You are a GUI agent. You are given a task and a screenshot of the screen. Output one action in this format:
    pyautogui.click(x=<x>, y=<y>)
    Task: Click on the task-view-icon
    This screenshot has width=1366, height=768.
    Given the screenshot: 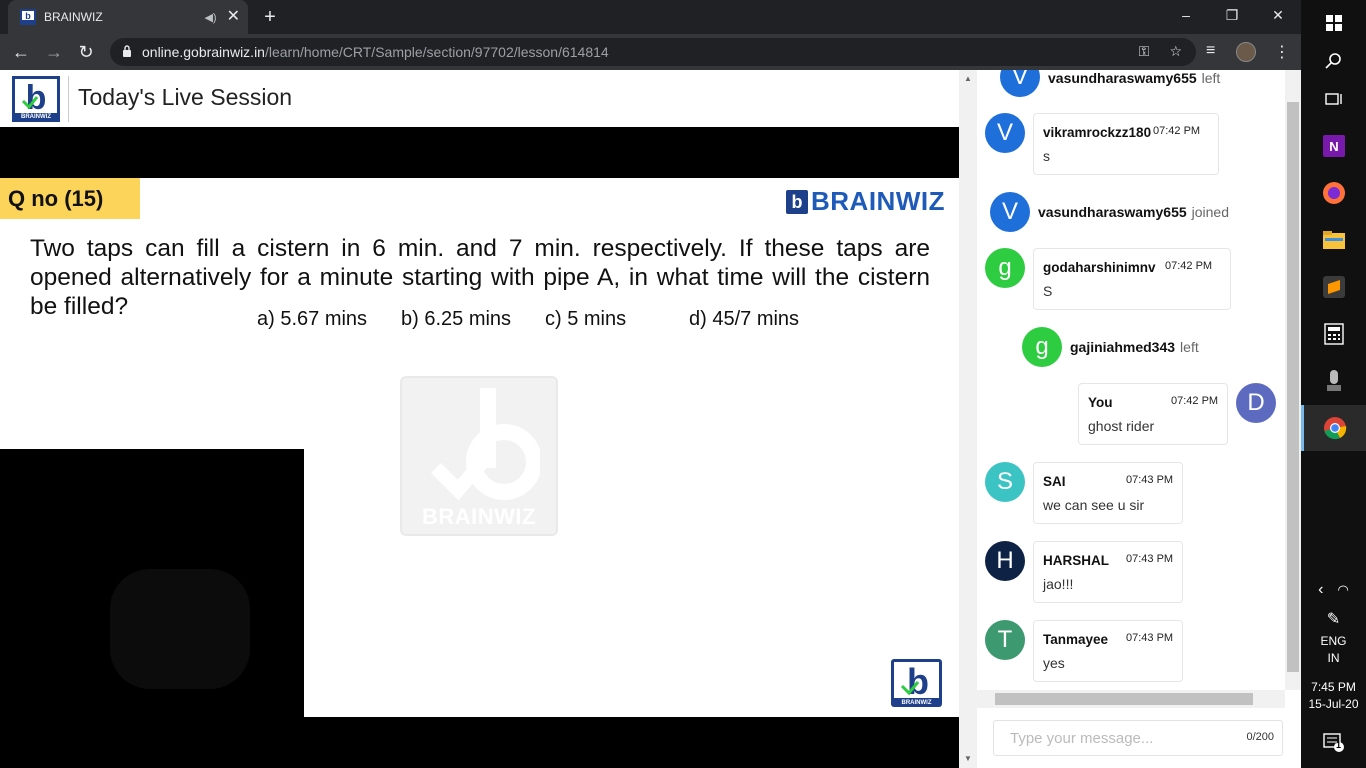 What is the action you would take?
    pyautogui.click(x=1333, y=99)
    